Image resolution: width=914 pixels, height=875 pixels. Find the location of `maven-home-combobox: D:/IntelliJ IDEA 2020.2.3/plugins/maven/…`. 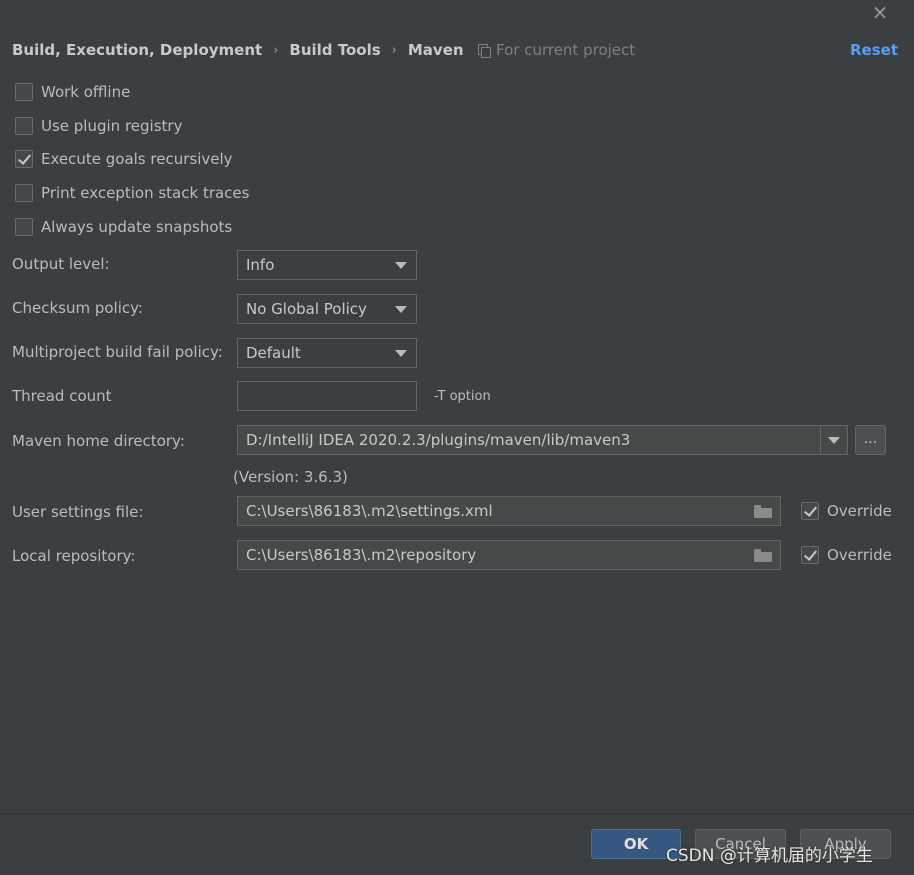

maven-home-combobox: D:/IntelliJ IDEA 2020.2.3/plugins/maven/… is located at coordinates (542, 440).